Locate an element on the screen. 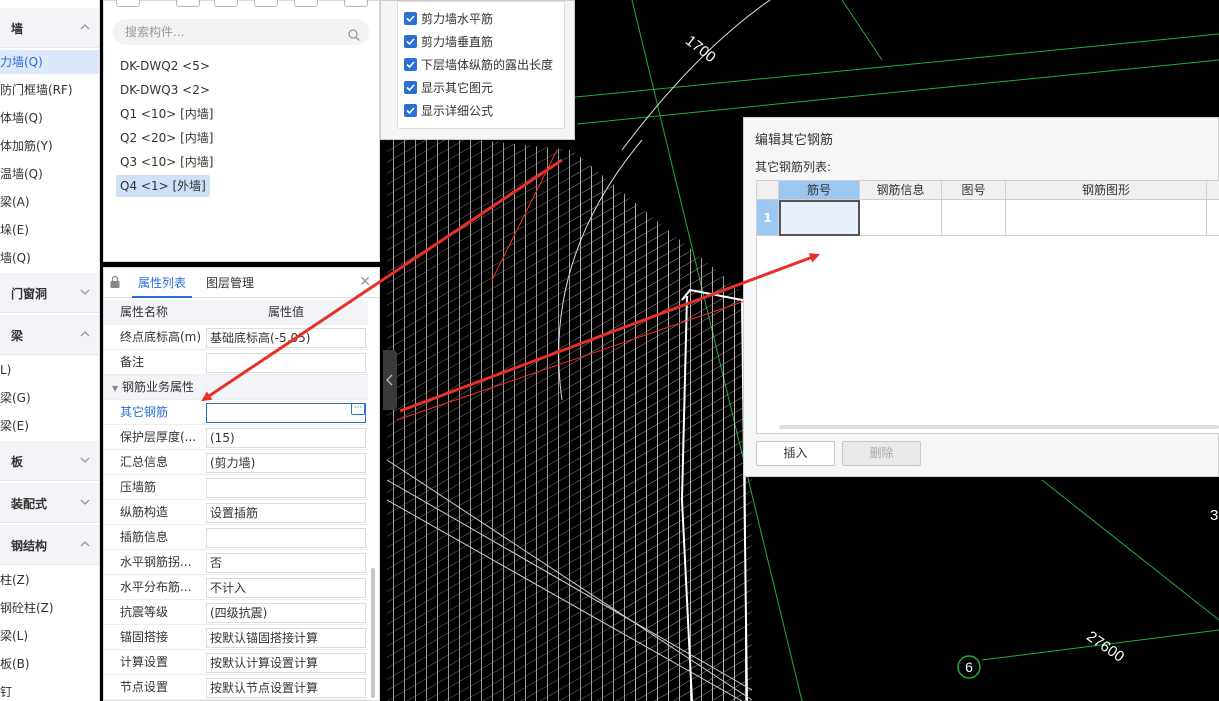 This screenshot has width=1219, height=701. tab-property-list: 属性列表 is located at coordinates (162, 283).